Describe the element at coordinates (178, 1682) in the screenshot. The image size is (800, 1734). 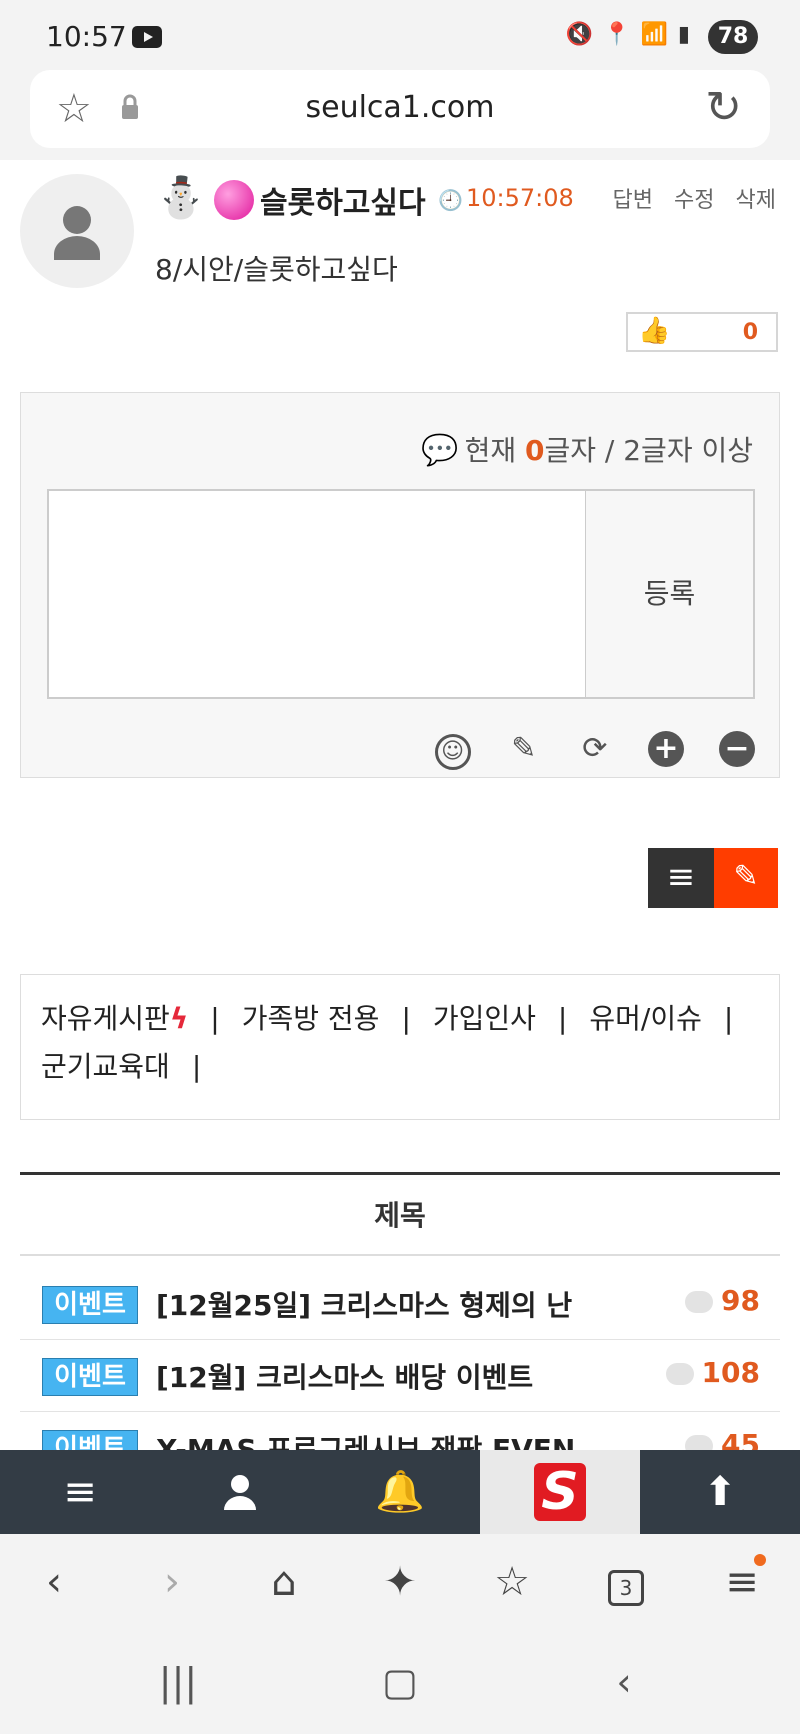
I see `recent-apps-icon: |||` at that location.